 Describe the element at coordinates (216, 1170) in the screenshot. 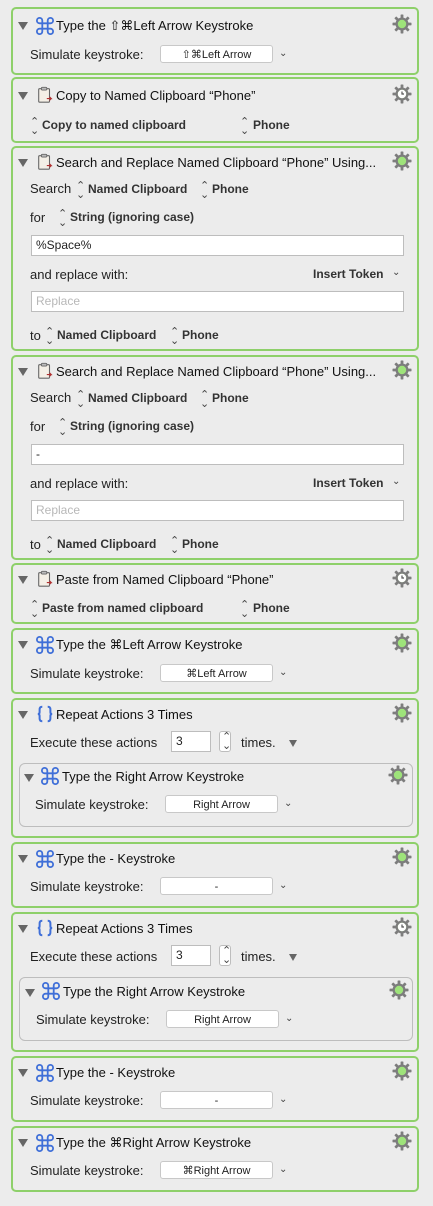

I see `keystroke-field: ⌘Right Arrow` at that location.